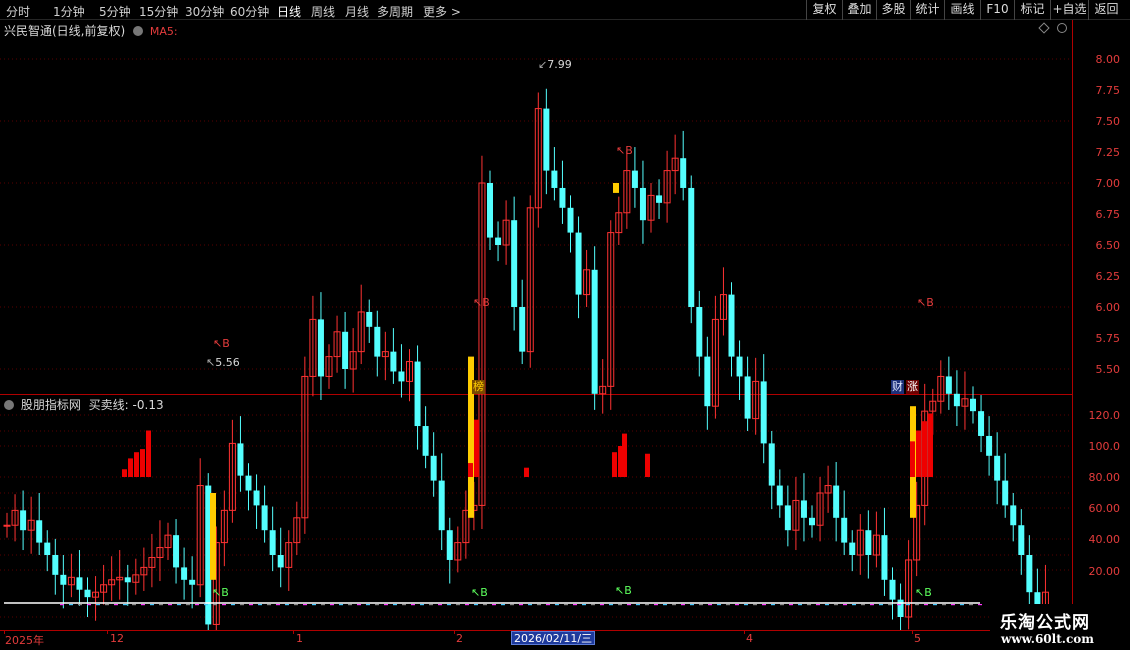 Image resolution: width=1130 pixels, height=650 pixels. I want to click on back-button: 返回, so click(1106, 10).